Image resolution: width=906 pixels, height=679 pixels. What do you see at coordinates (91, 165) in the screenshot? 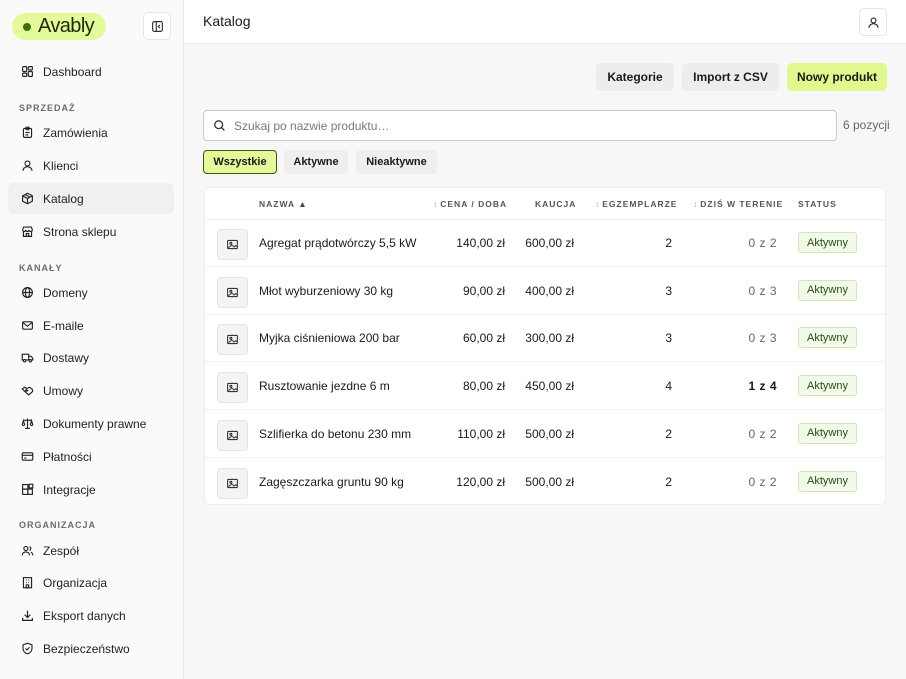
I see `sidebar-item-customers: Klienci` at bounding box center [91, 165].